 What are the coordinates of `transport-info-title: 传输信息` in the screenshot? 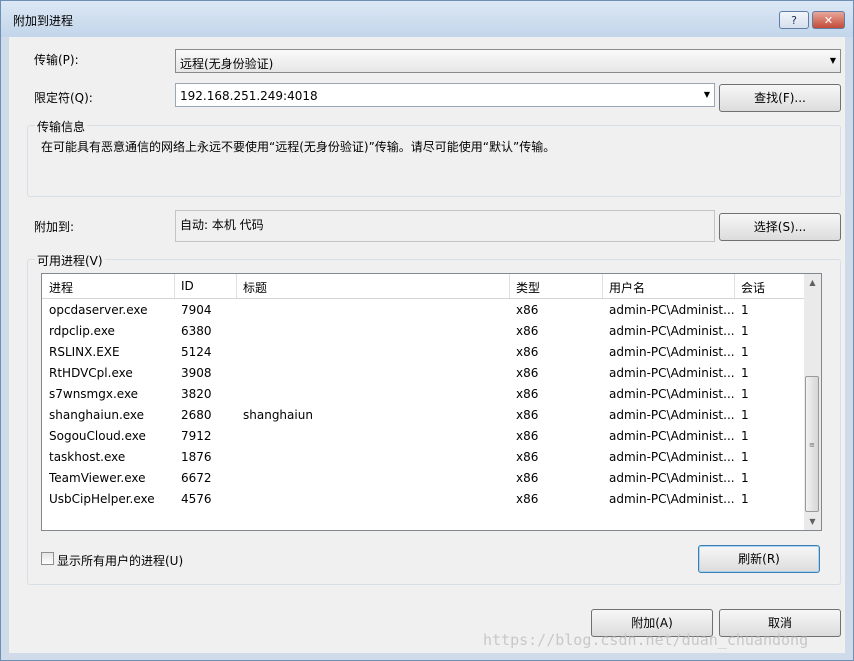 It's located at (61, 126).